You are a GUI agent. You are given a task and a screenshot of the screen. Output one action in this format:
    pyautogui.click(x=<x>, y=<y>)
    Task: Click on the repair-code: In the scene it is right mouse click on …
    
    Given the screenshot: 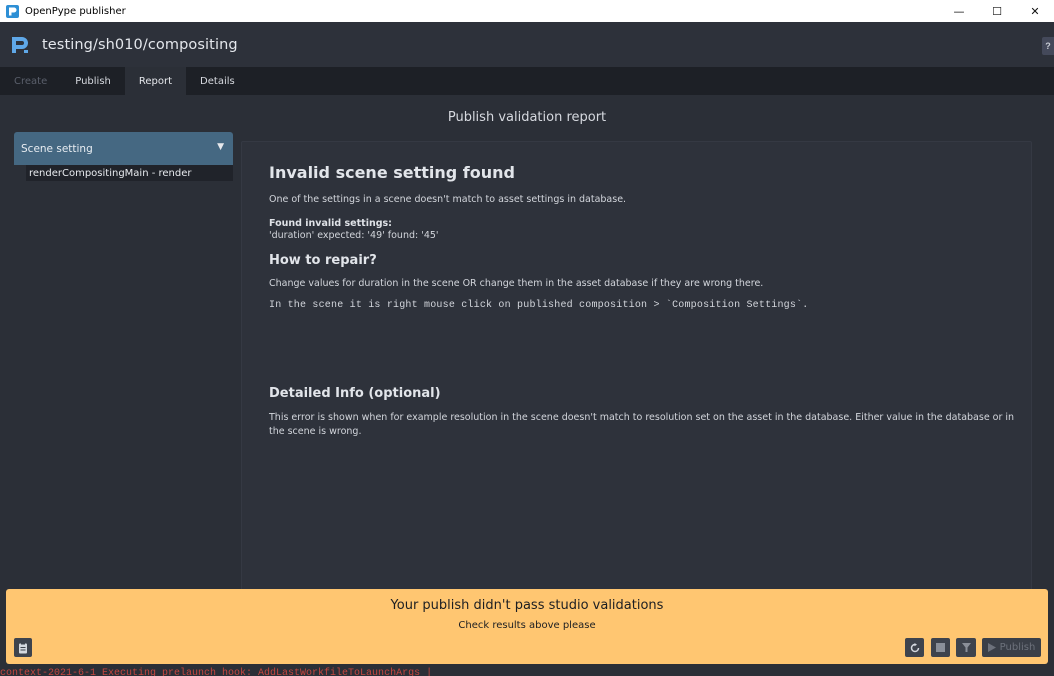 What is the action you would take?
    pyautogui.click(x=539, y=305)
    